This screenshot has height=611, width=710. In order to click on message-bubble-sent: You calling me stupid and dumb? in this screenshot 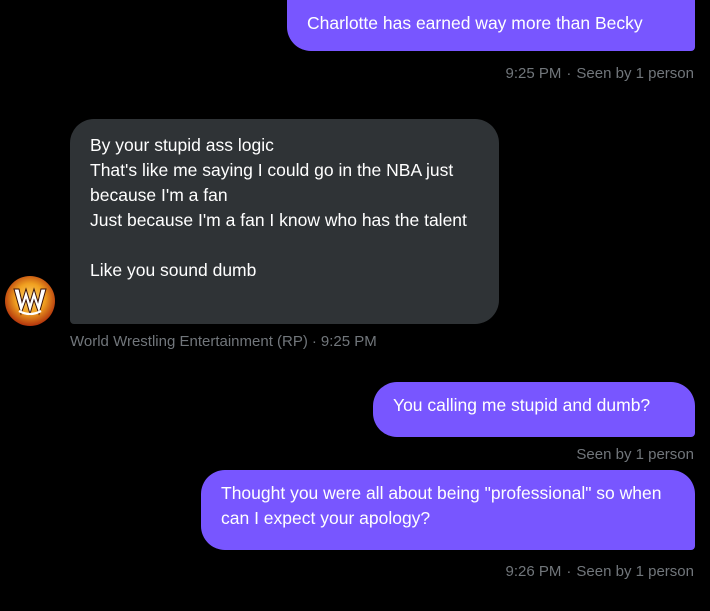, I will do `click(534, 409)`.